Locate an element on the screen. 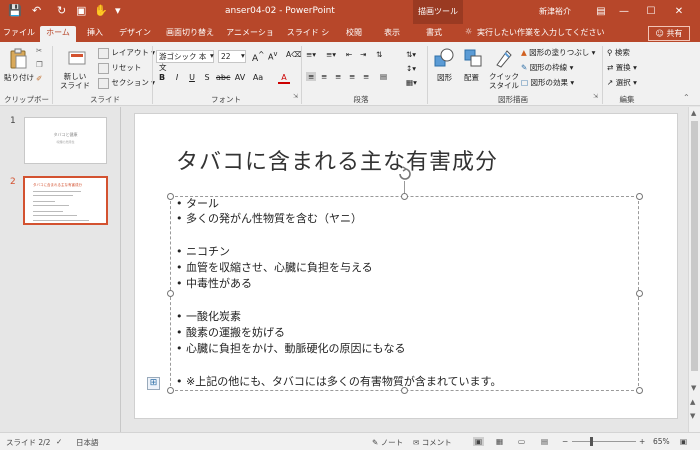 The width and height of the screenshot is (700, 450). distributed-icon: ≡ is located at coordinates (366, 76).